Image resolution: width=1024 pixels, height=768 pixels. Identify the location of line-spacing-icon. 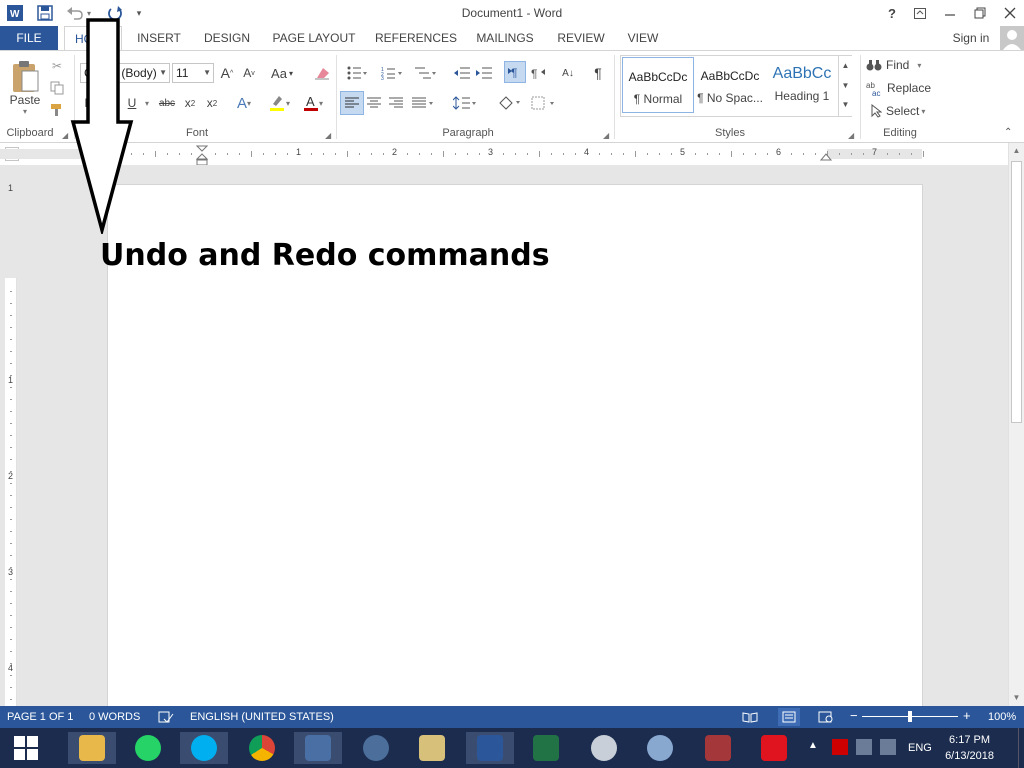
(465, 103).